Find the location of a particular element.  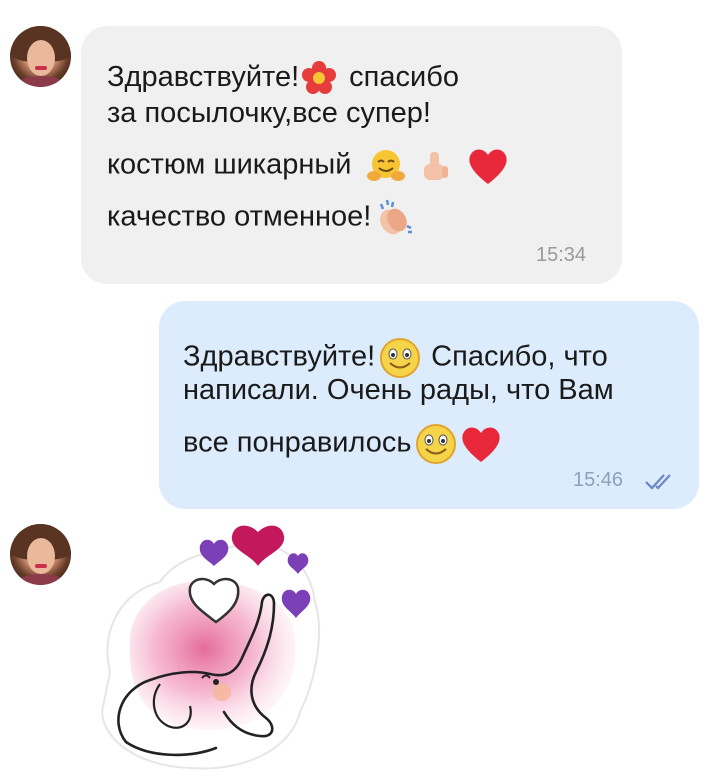

message-line: качество отменное! is located at coordinates (261, 218).